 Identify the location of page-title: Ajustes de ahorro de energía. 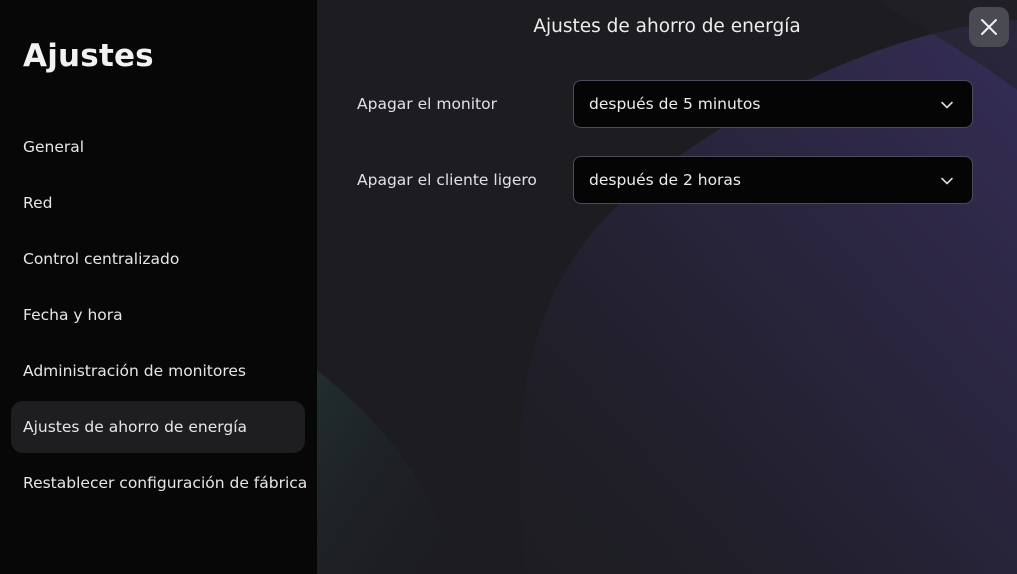
(667, 26).